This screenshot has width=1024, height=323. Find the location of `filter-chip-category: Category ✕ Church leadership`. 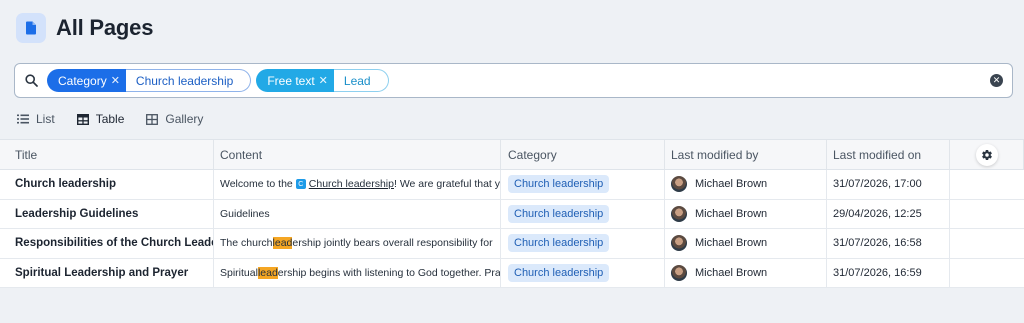

filter-chip-category: Category ✕ Church leadership is located at coordinates (149, 80).